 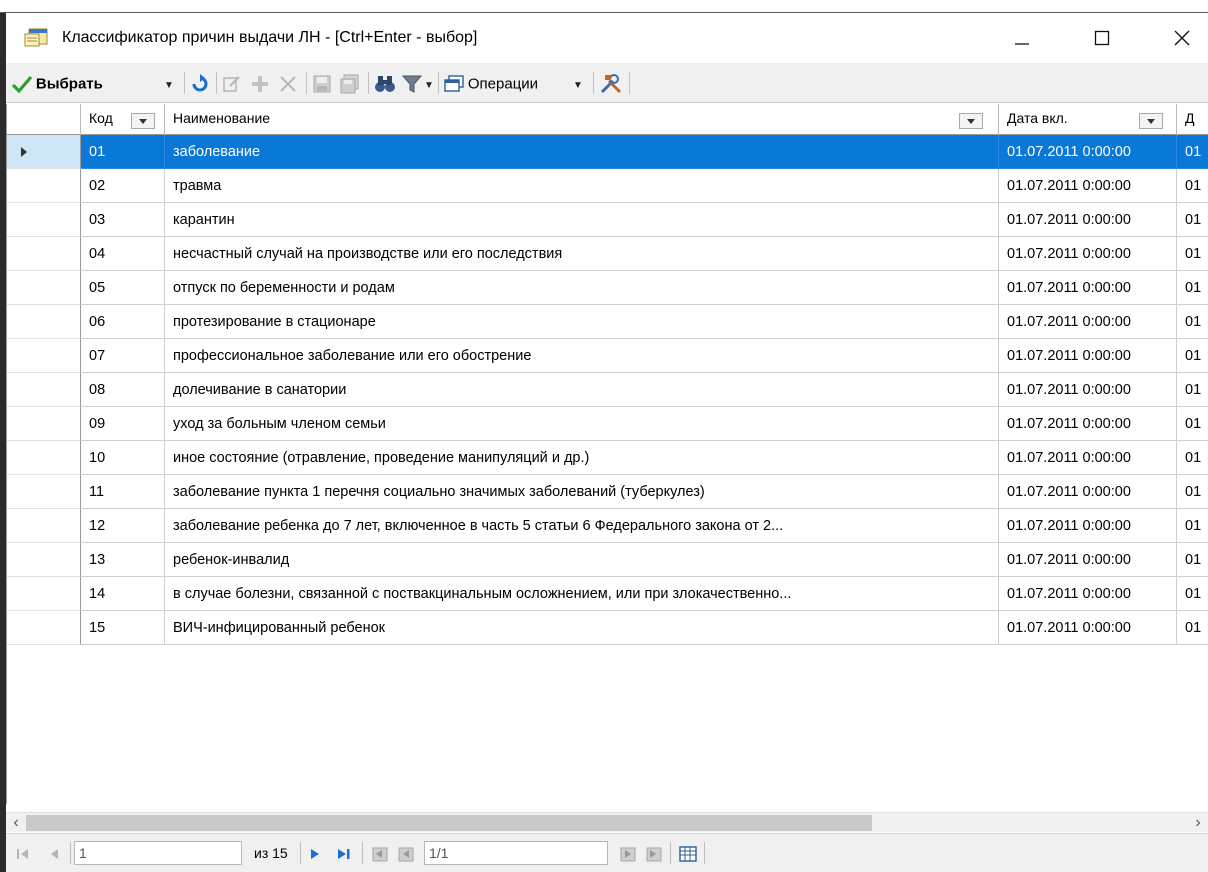 I want to click on table-row: 13 ребенок-инвалид 01.07.2011 0:00:00 01, so click(x=607, y=560).